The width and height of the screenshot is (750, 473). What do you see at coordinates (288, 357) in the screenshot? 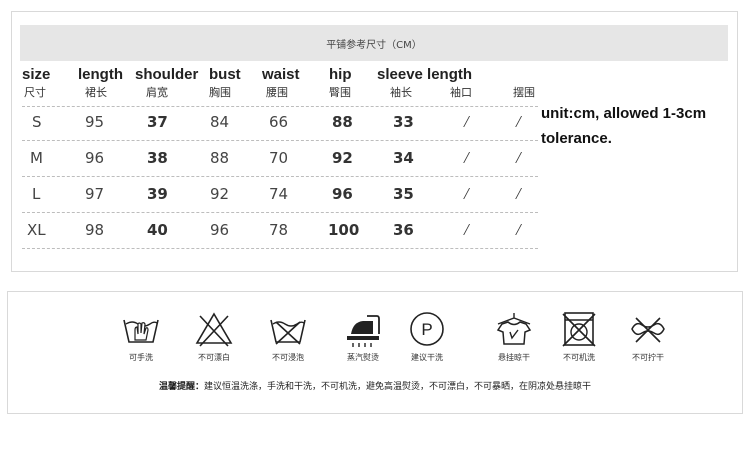
I see `care-label: 不可浸泡` at bounding box center [288, 357].